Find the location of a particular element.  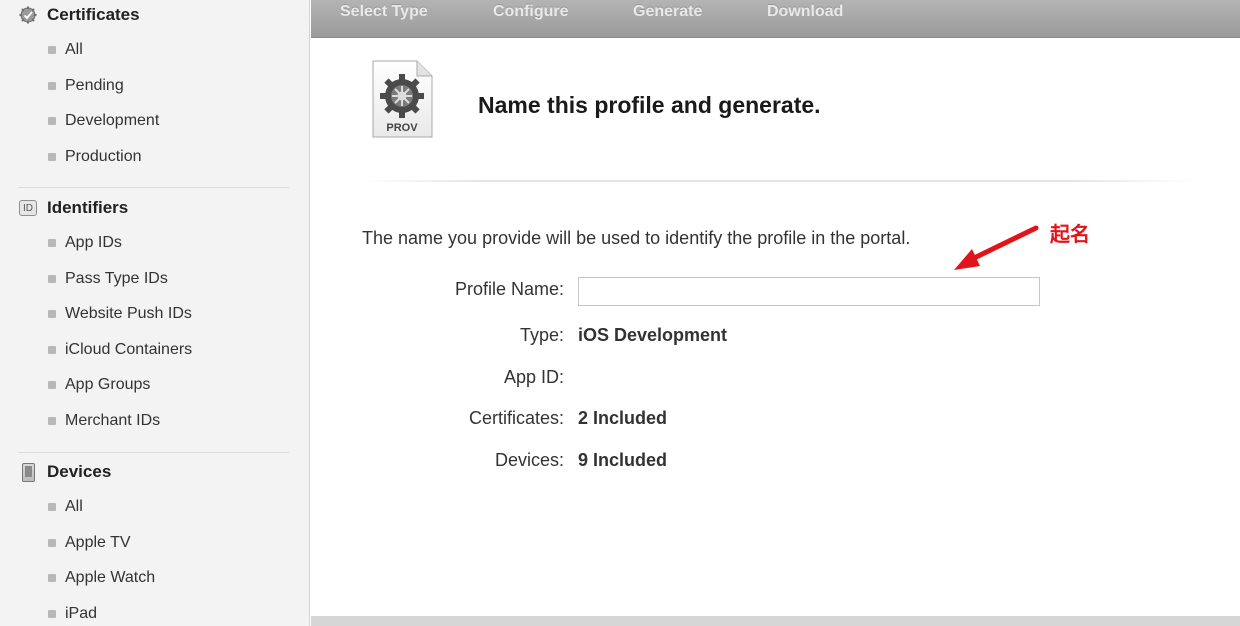

step-configure: Configure is located at coordinates (531, 12).